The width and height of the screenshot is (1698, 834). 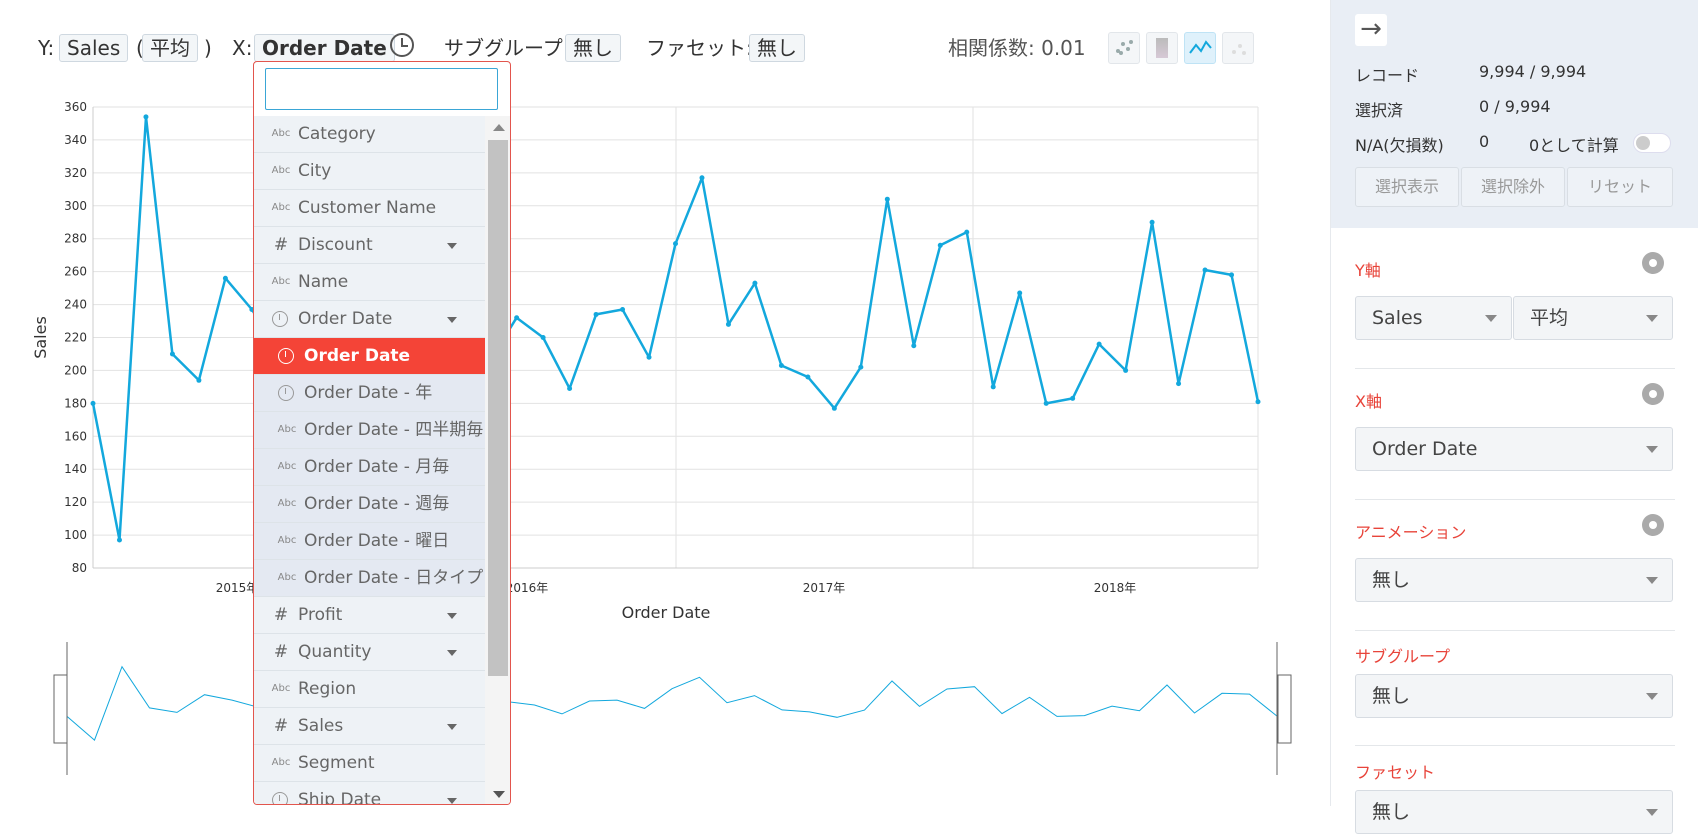 I want to click on dropdown-scrollbar, so click(x=497, y=460).